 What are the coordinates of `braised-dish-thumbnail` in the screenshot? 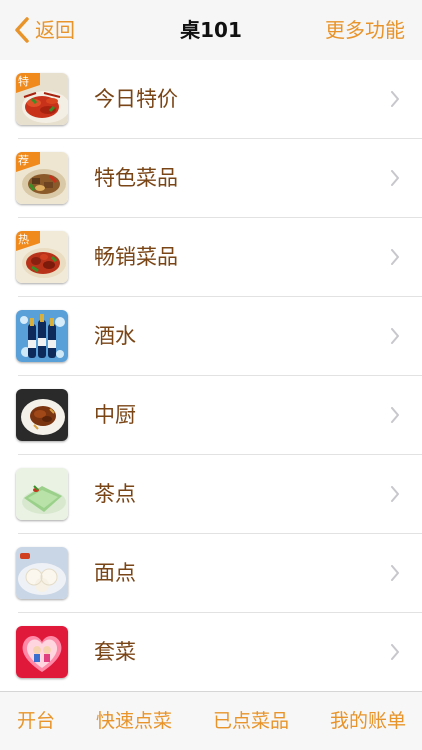 It's located at (42, 415).